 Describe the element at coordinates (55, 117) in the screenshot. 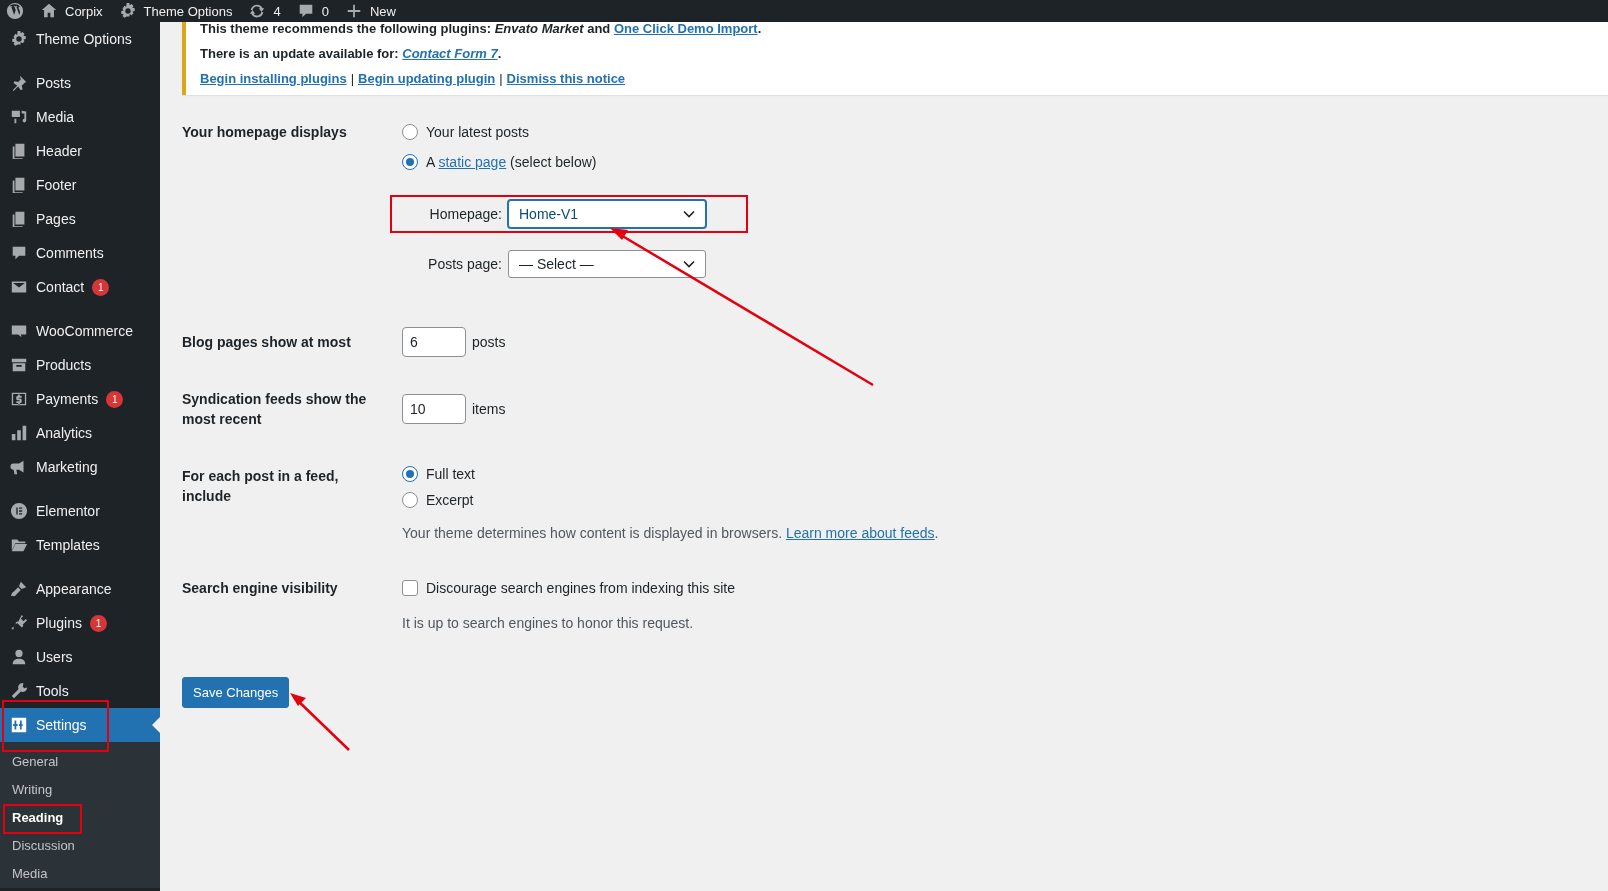

I see `menu-label: Media` at that location.